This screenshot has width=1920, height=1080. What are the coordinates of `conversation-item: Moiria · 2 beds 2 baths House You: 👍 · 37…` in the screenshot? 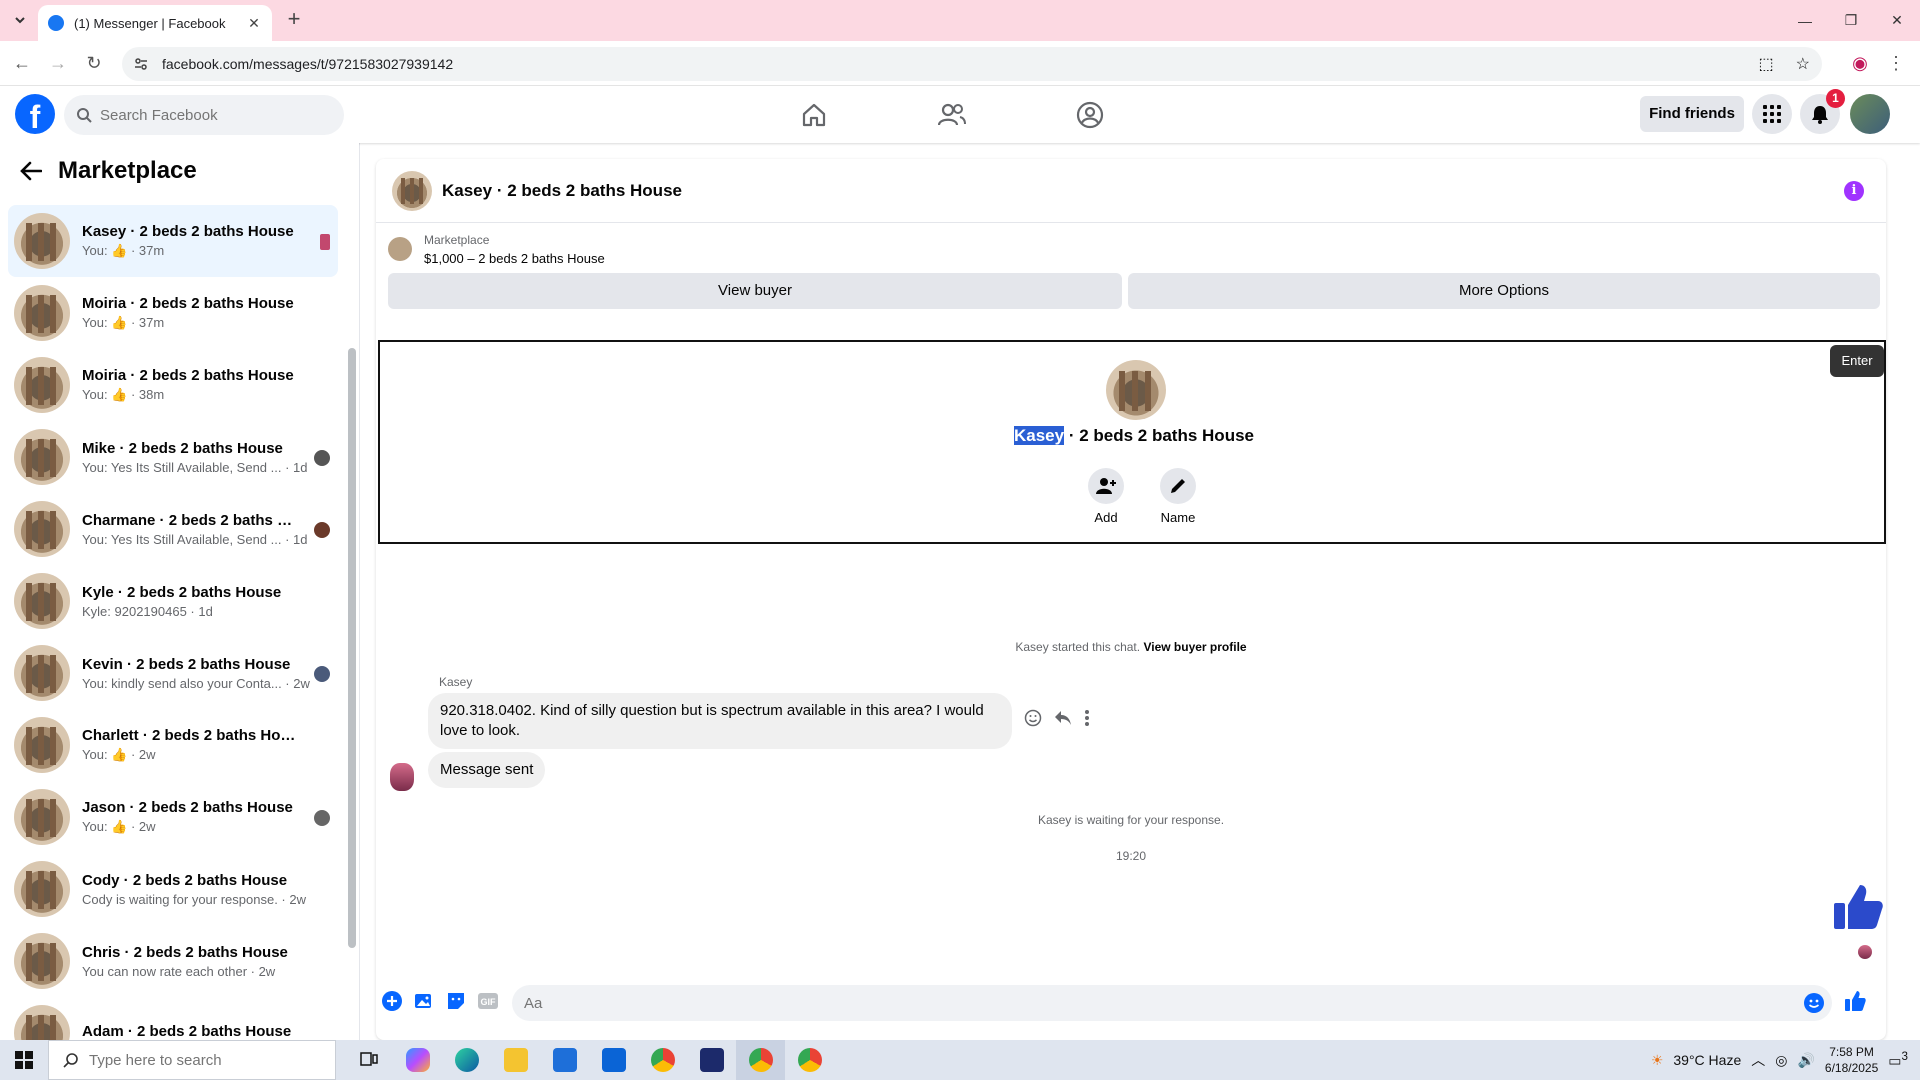 It's located at (173, 313).